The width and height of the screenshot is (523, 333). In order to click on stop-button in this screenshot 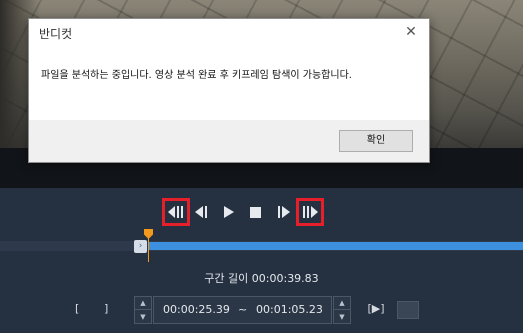, I will do `click(255, 212)`.